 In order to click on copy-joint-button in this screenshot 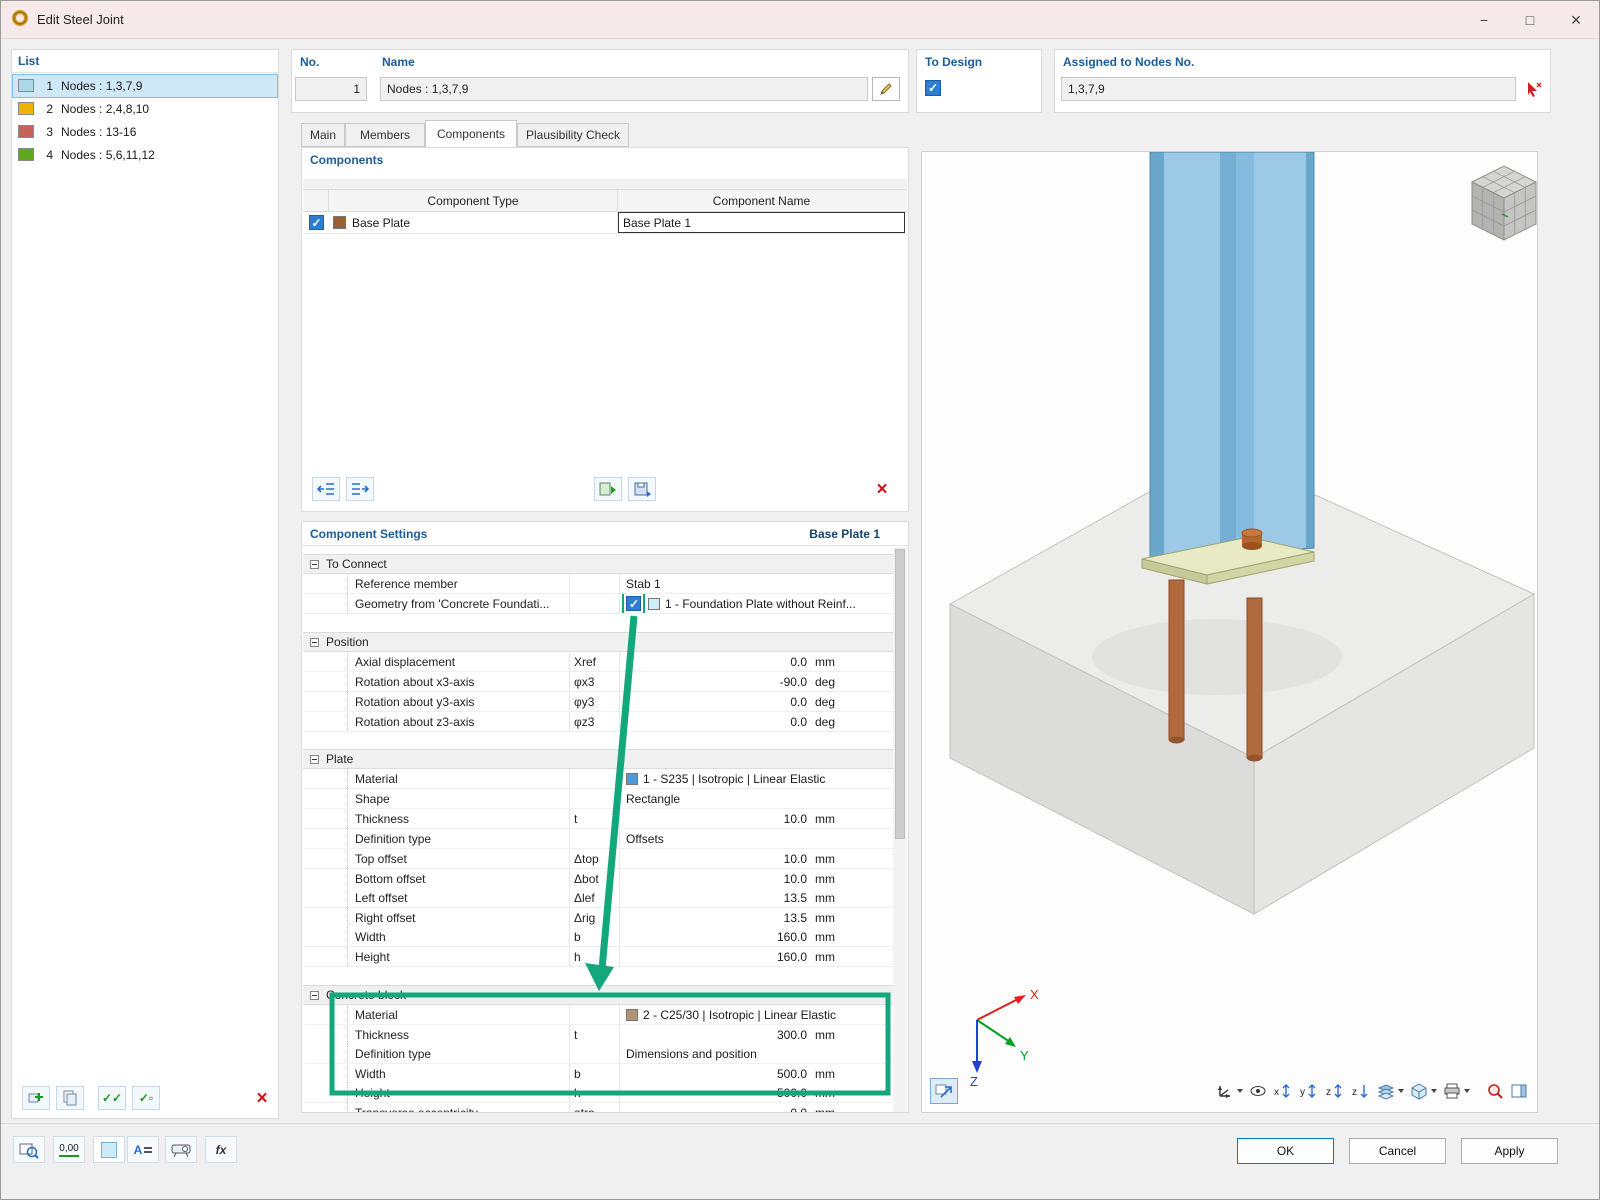, I will do `click(70, 1098)`.